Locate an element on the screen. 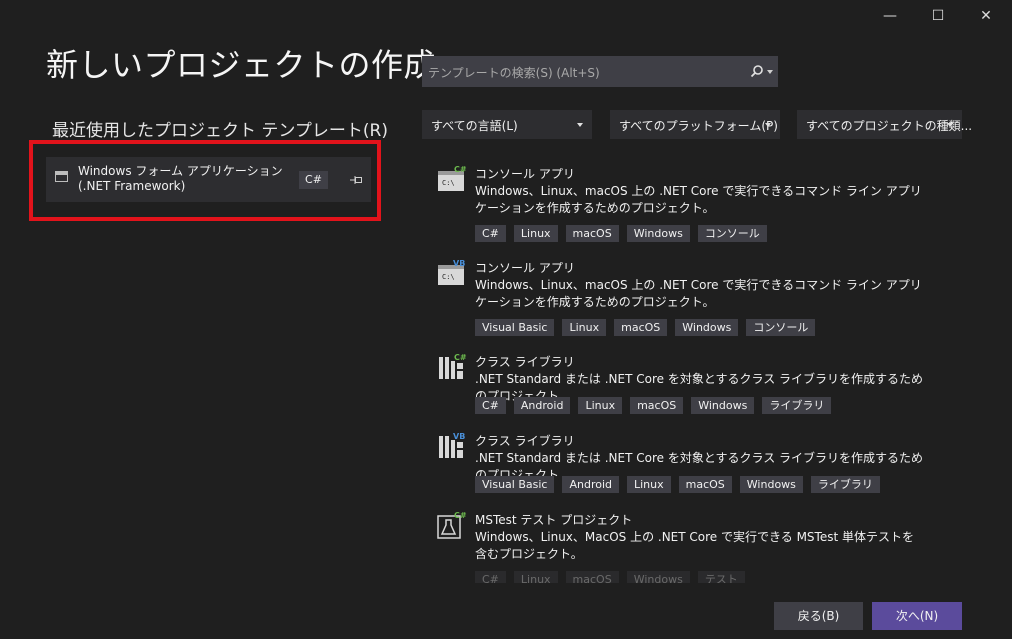  next-button: 次へ(N) is located at coordinates (917, 616).